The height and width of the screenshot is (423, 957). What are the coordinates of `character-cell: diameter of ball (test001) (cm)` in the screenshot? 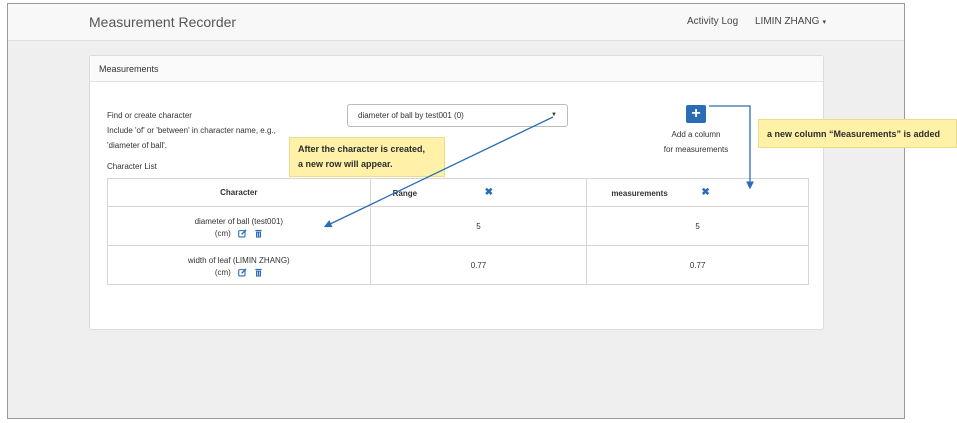 It's located at (239, 226).